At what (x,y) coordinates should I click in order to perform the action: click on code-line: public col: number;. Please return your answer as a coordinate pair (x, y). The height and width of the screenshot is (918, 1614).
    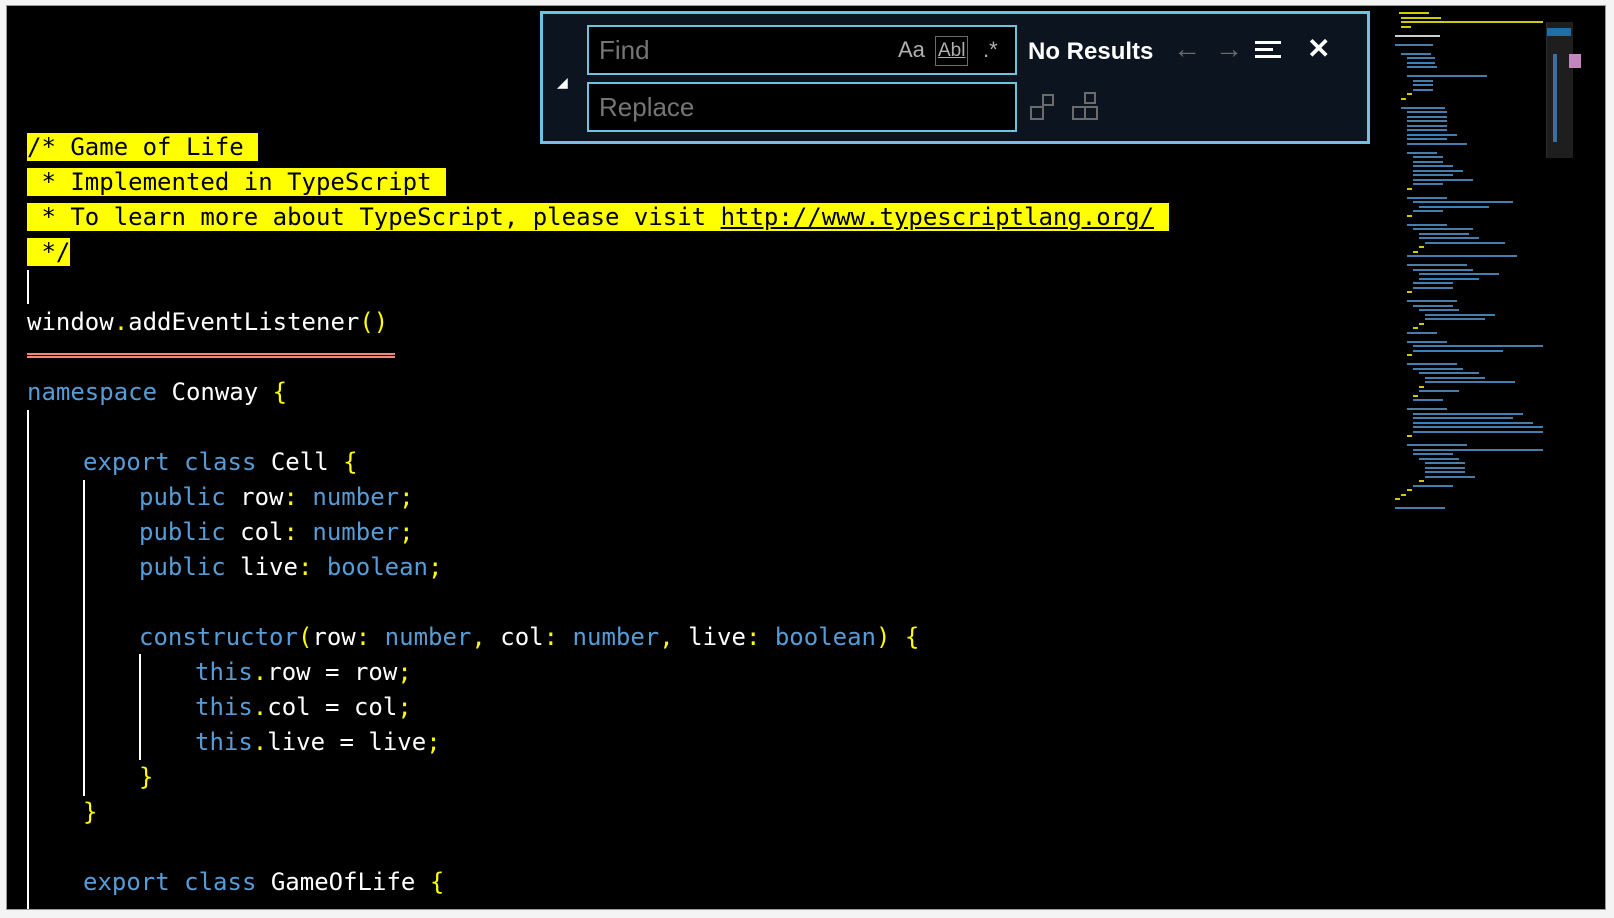
    Looking at the image, I should click on (276, 532).